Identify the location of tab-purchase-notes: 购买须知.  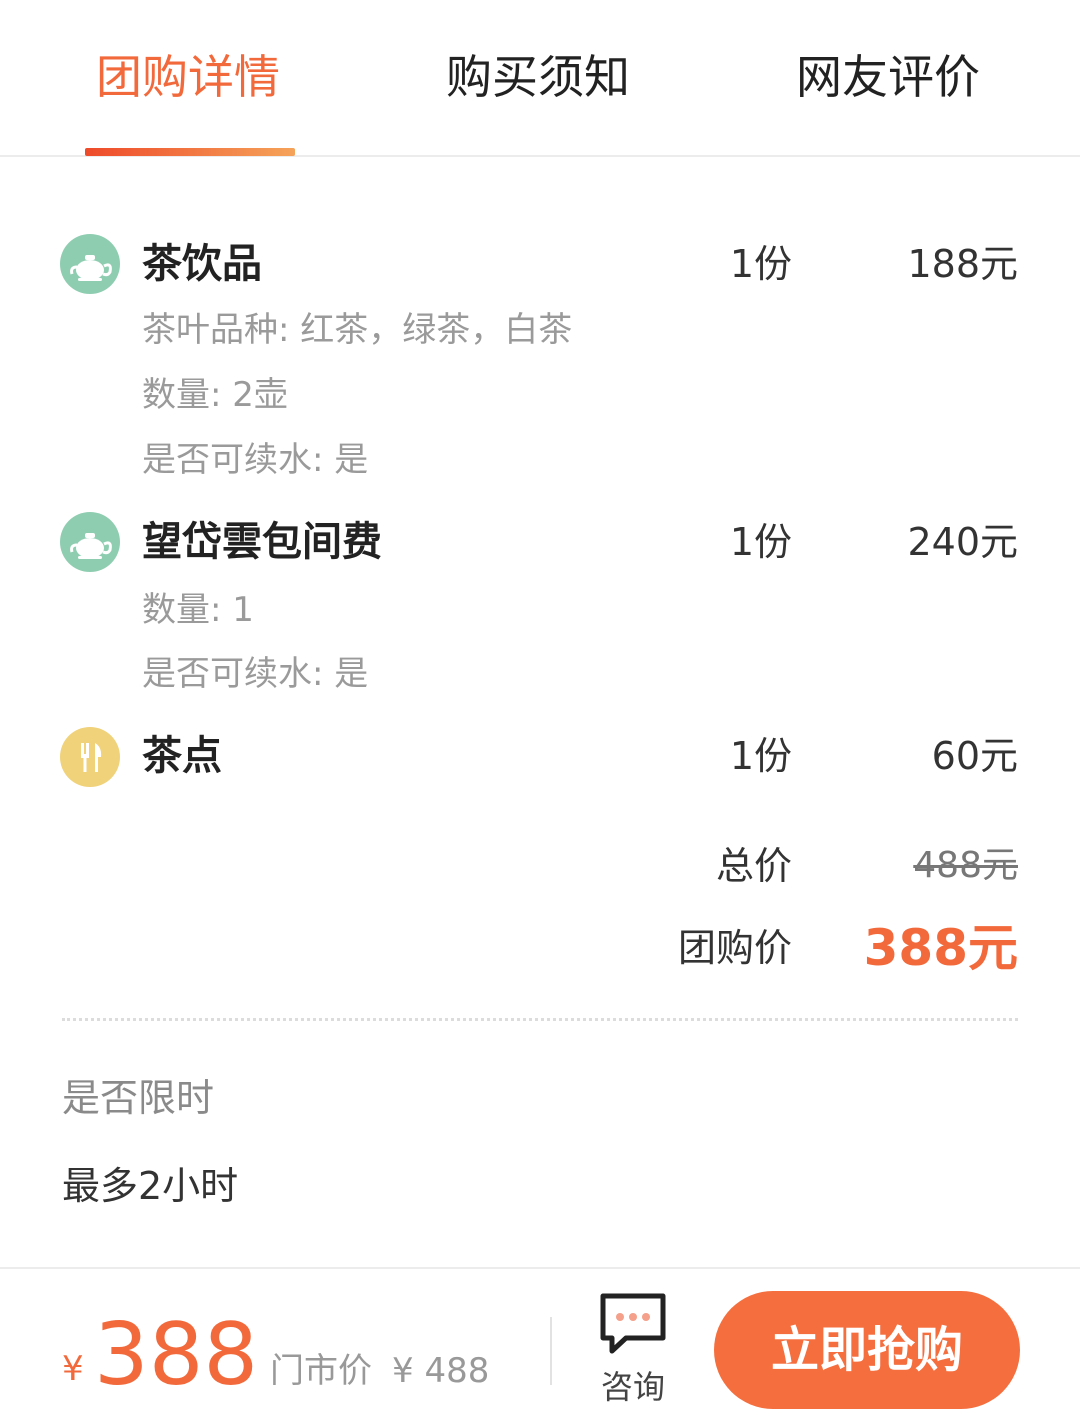
(538, 77).